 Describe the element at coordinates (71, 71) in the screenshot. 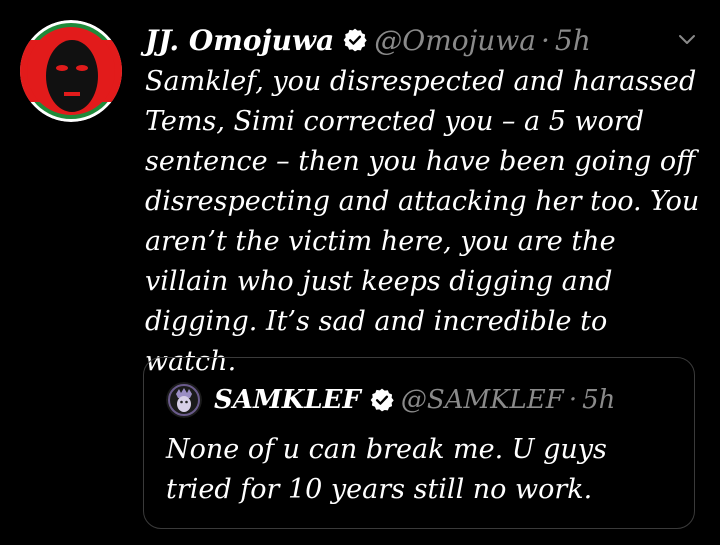

I see `author-avatar` at that location.